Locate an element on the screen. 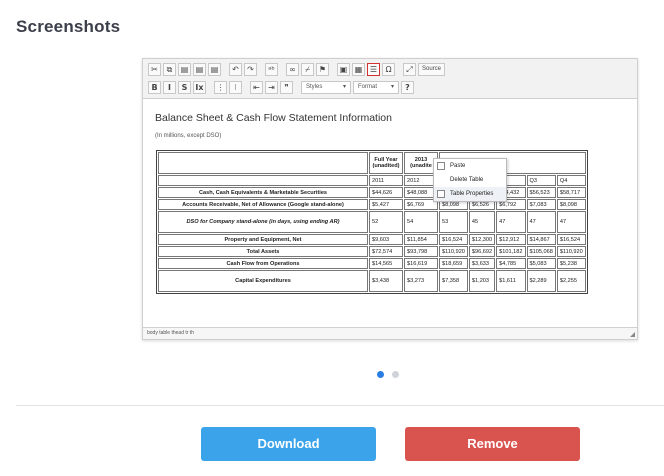 The height and width of the screenshot is (476, 664). format-dropdown-label: Format is located at coordinates (368, 87).